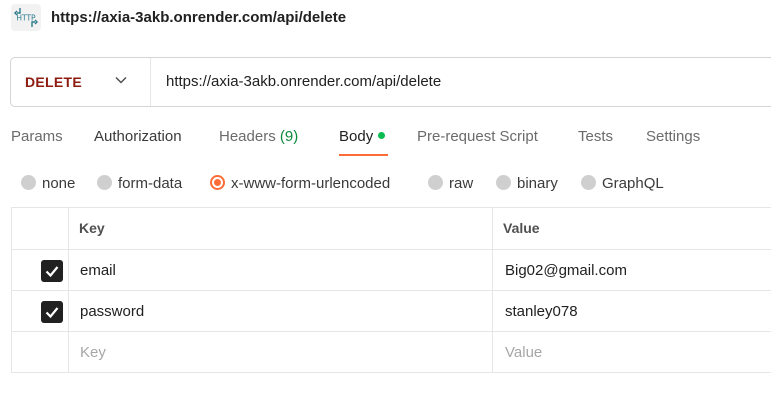 The width and height of the screenshot is (771, 410). Describe the element at coordinates (217, 182) in the screenshot. I see `radio-circle-selected` at that location.